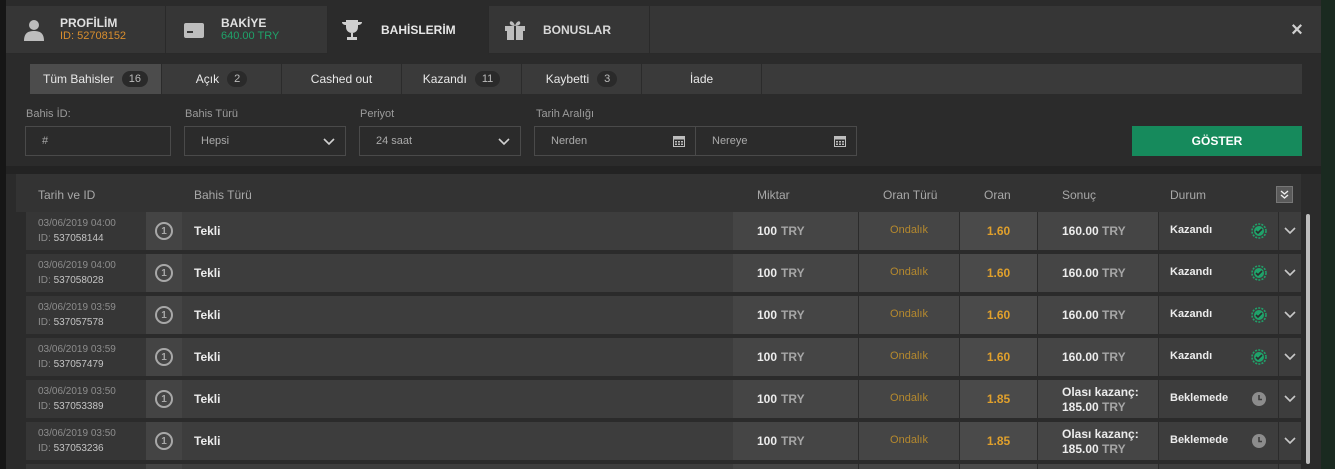 The width and height of the screenshot is (1335, 469). What do you see at coordinates (1080, 449) in the screenshot?
I see `result-number: 185.00` at bounding box center [1080, 449].